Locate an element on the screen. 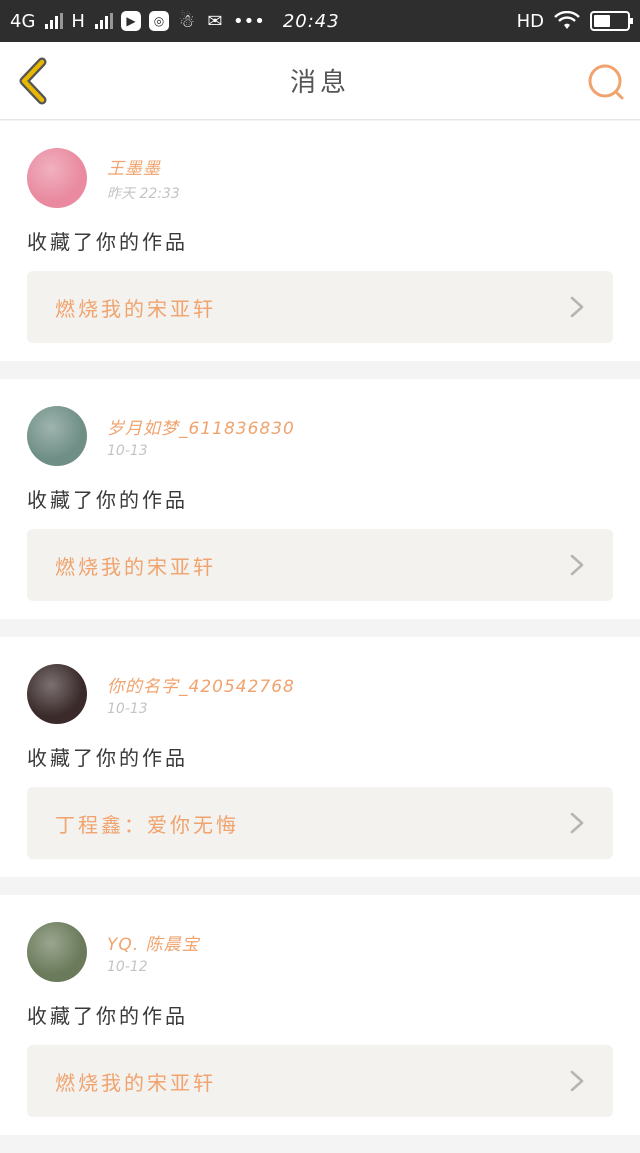 The width and height of the screenshot is (640, 1153). message-header: 你的名字_420542768 10-13 is located at coordinates (320, 680).